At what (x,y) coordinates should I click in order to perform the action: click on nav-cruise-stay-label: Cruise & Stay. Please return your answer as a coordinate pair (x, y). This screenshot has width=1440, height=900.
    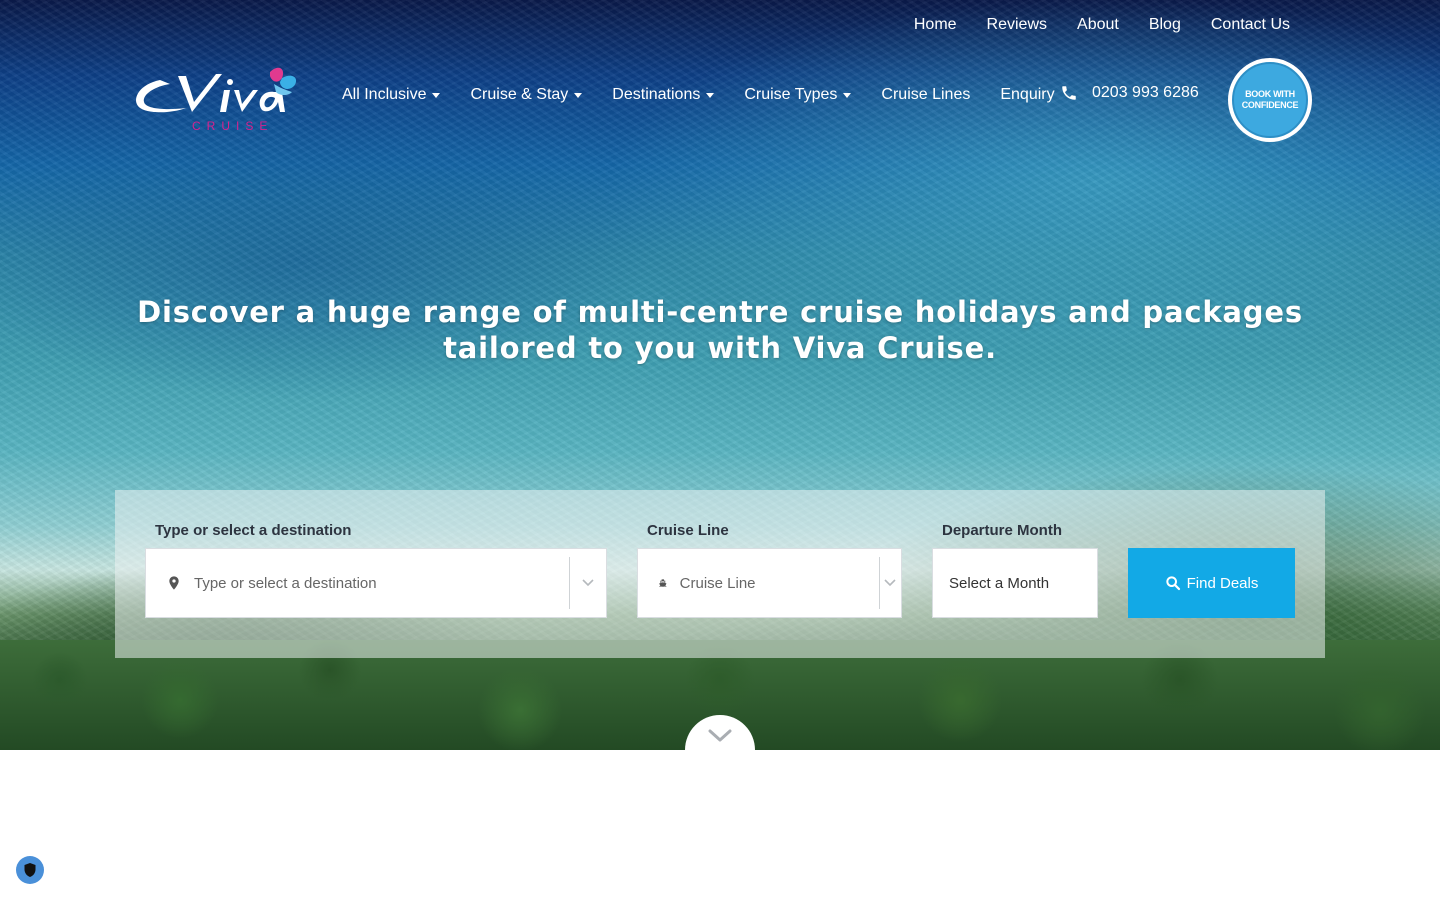
    Looking at the image, I should click on (519, 94).